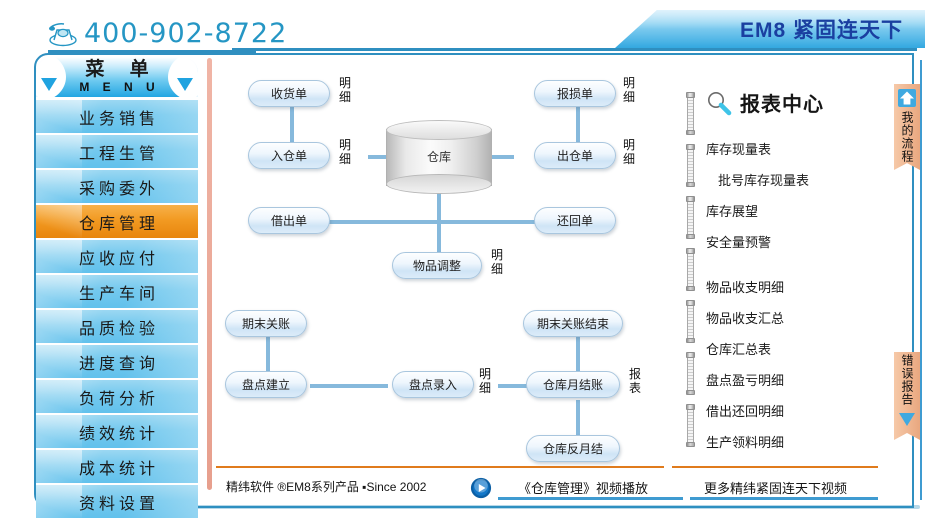 This screenshot has width=925, height=529. I want to click on flow-node-pan-dian-lu-ru: 盘点录入, so click(433, 384).